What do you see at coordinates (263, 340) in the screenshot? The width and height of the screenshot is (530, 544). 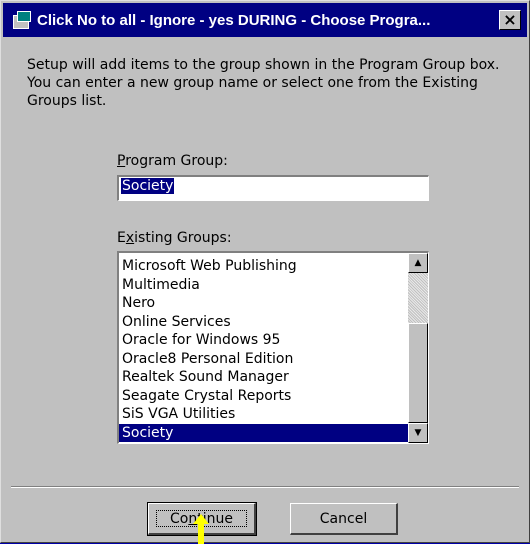 I see `list-item: Oracle for Windows 95` at bounding box center [263, 340].